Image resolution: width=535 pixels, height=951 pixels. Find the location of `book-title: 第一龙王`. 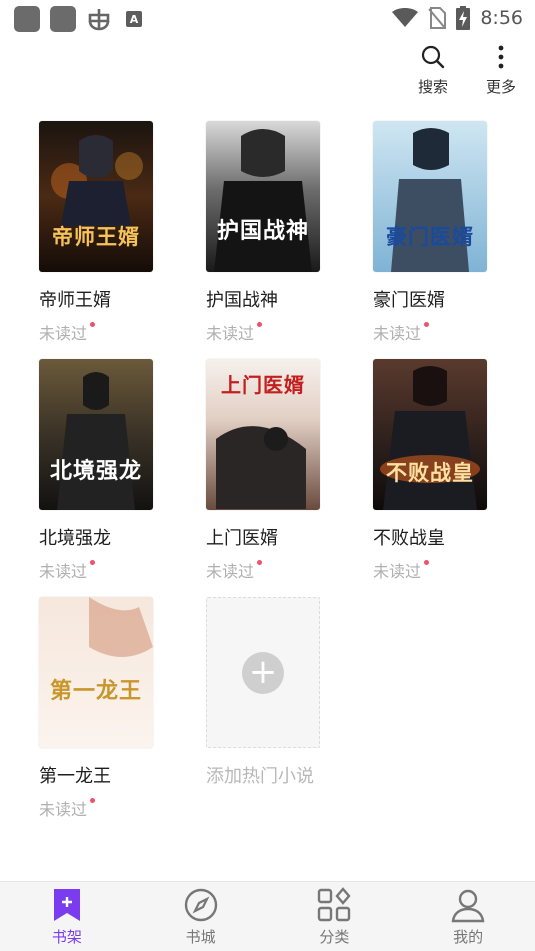

book-title: 第一龙王 is located at coordinates (75, 776).